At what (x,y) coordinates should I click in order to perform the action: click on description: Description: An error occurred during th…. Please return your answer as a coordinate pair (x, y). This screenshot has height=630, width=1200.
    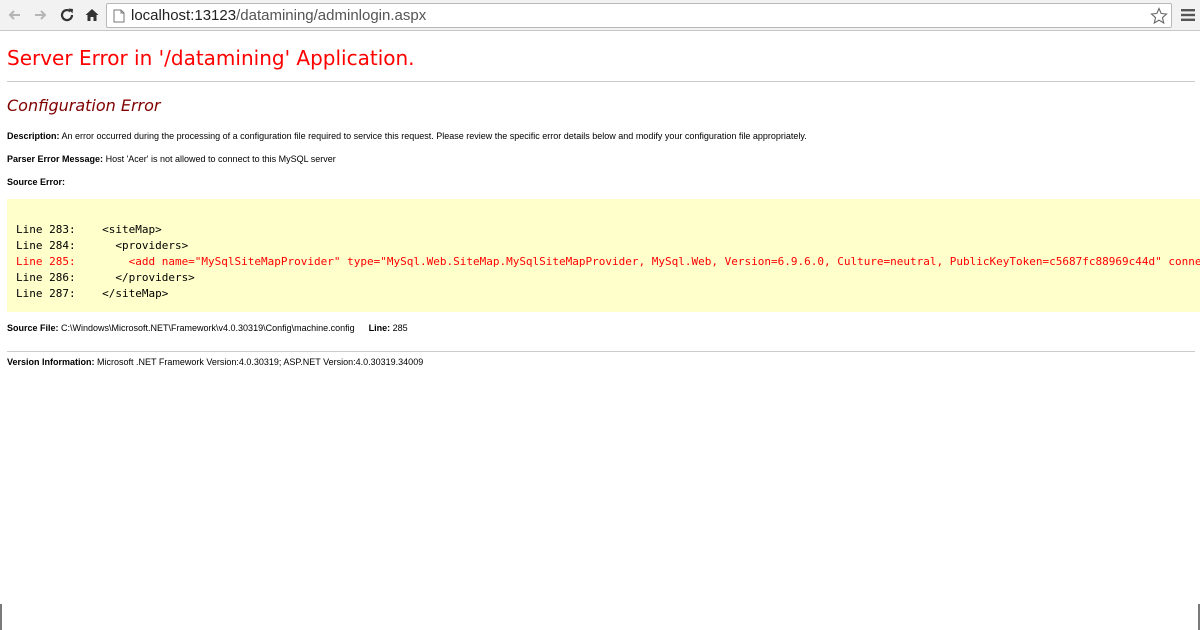
    Looking at the image, I should click on (407, 136).